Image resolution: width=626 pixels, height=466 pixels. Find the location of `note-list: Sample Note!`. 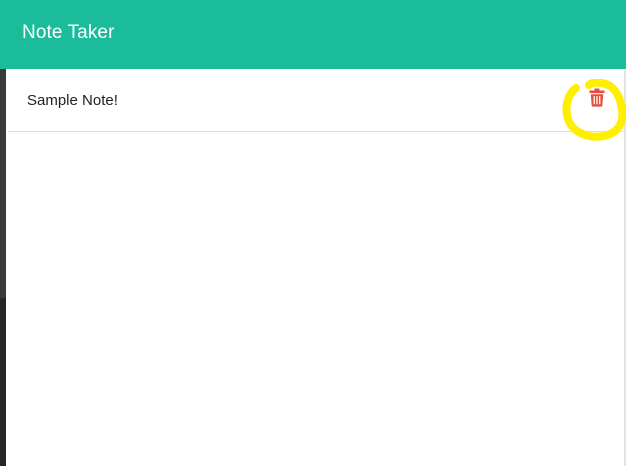

note-list: Sample Note! is located at coordinates (316, 100).